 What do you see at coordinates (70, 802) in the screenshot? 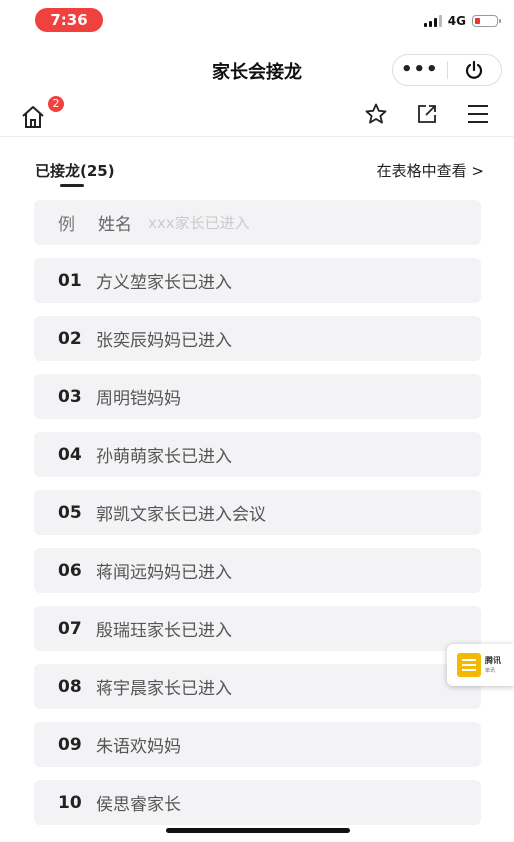
I see `entry-number: 10` at bounding box center [70, 802].